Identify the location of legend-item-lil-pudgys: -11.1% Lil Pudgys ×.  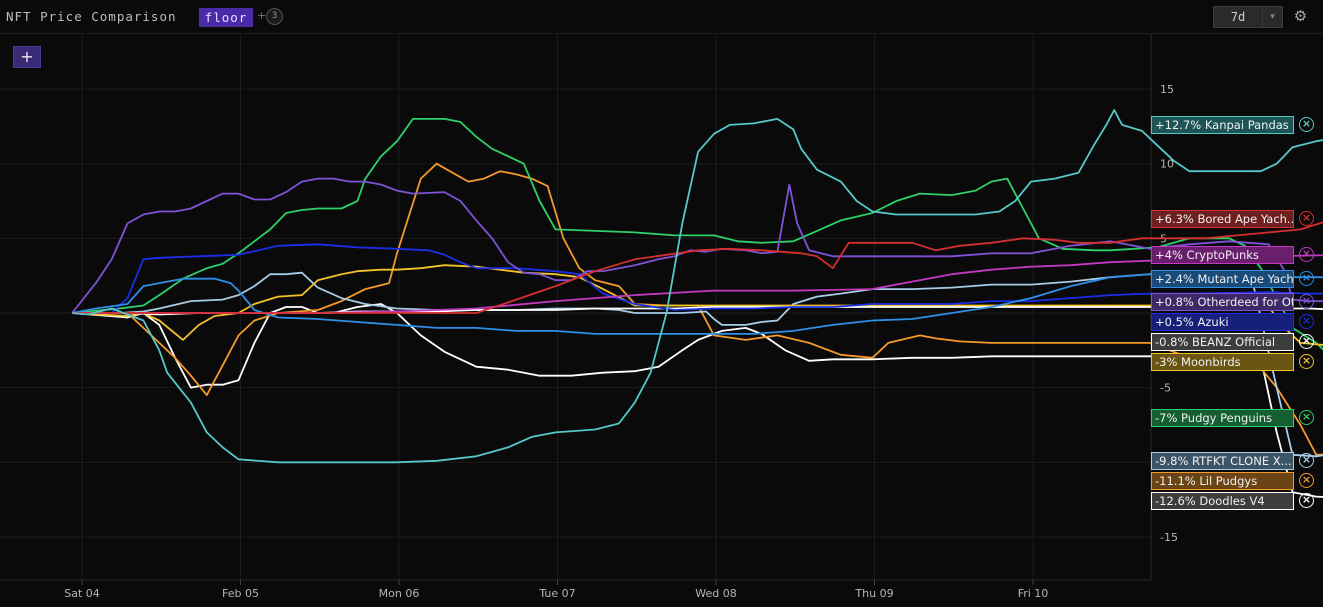
(1236, 481).